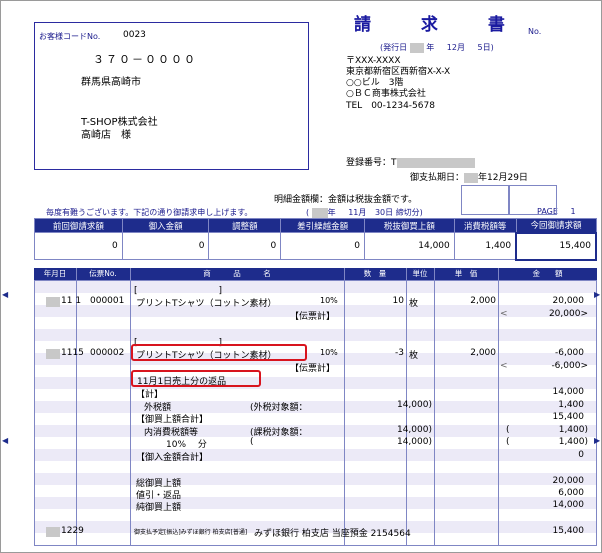 The width and height of the screenshot is (602, 553). I want to click on tax-rate-open: (, so click(508, 442).